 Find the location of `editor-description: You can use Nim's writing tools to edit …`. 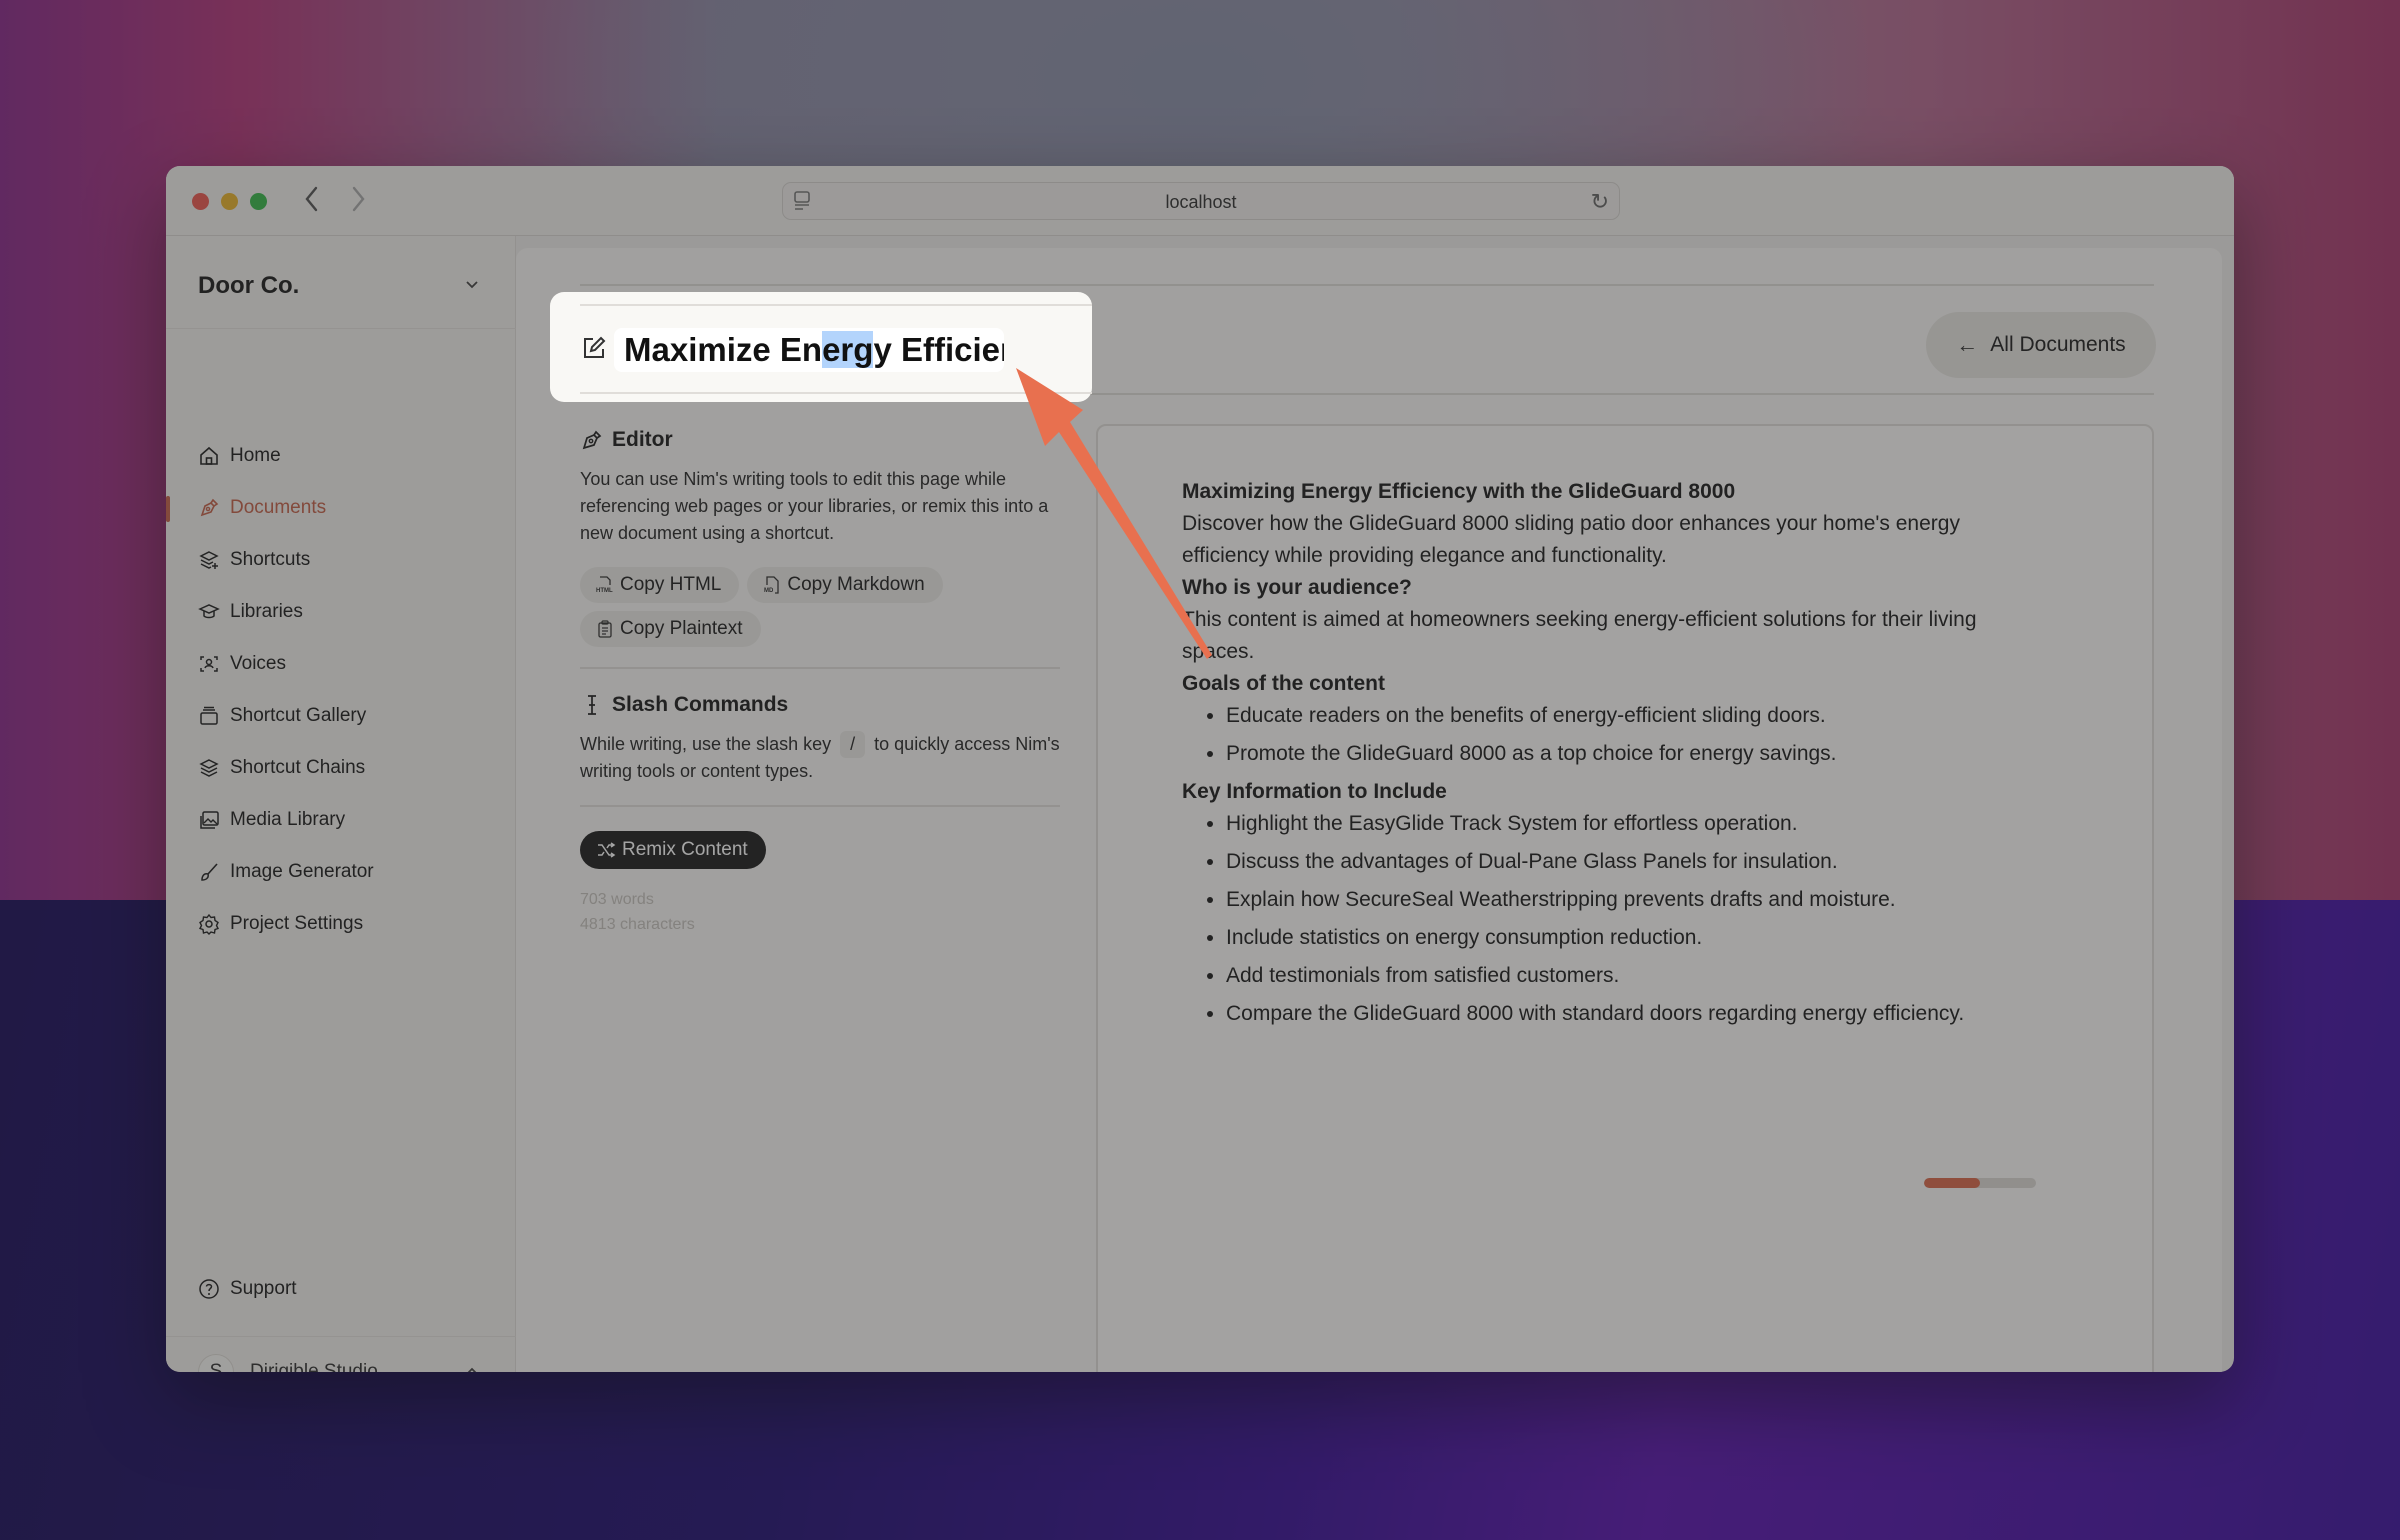

editor-description: You can use Nim's writing tools to edit … is located at coordinates (814, 506).